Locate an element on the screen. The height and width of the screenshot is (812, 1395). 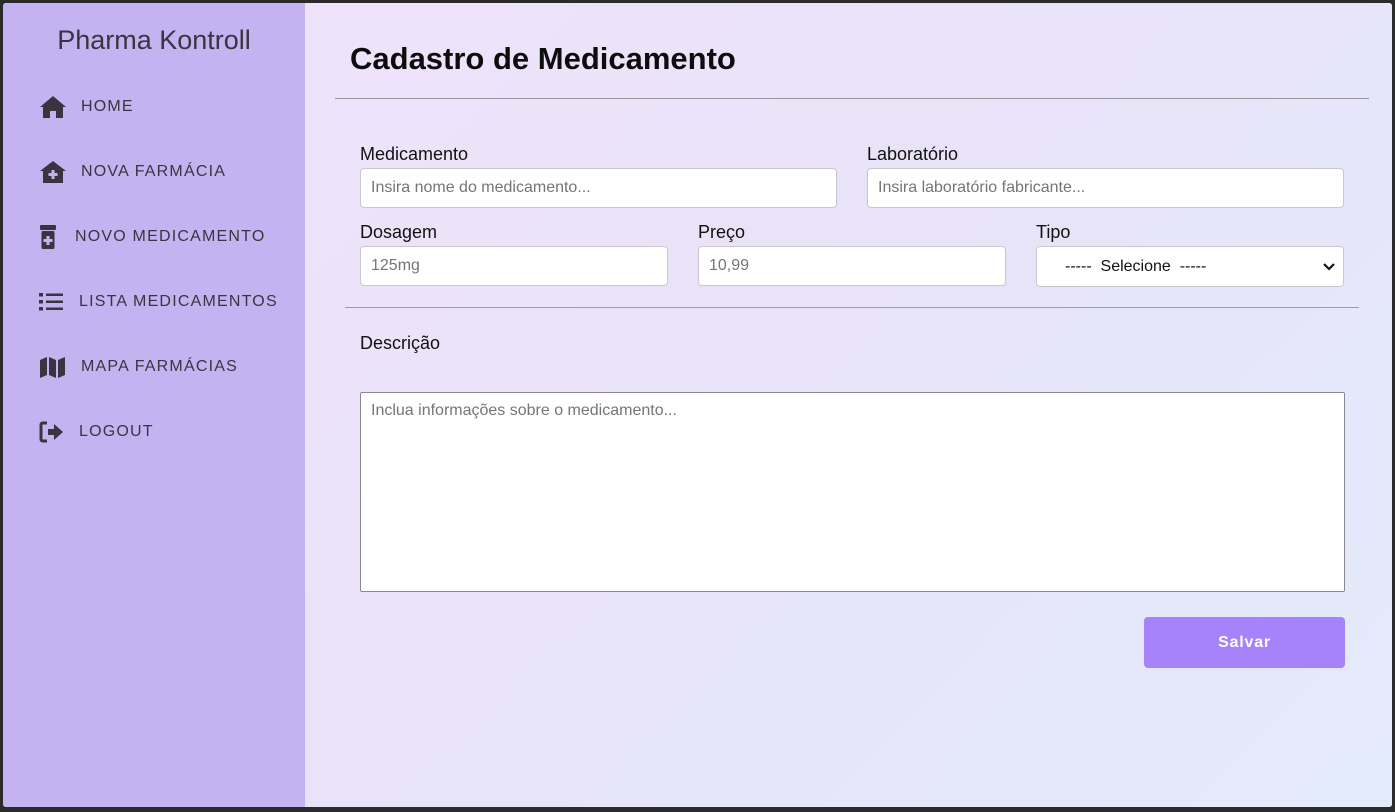
list-icon is located at coordinates (52, 302).